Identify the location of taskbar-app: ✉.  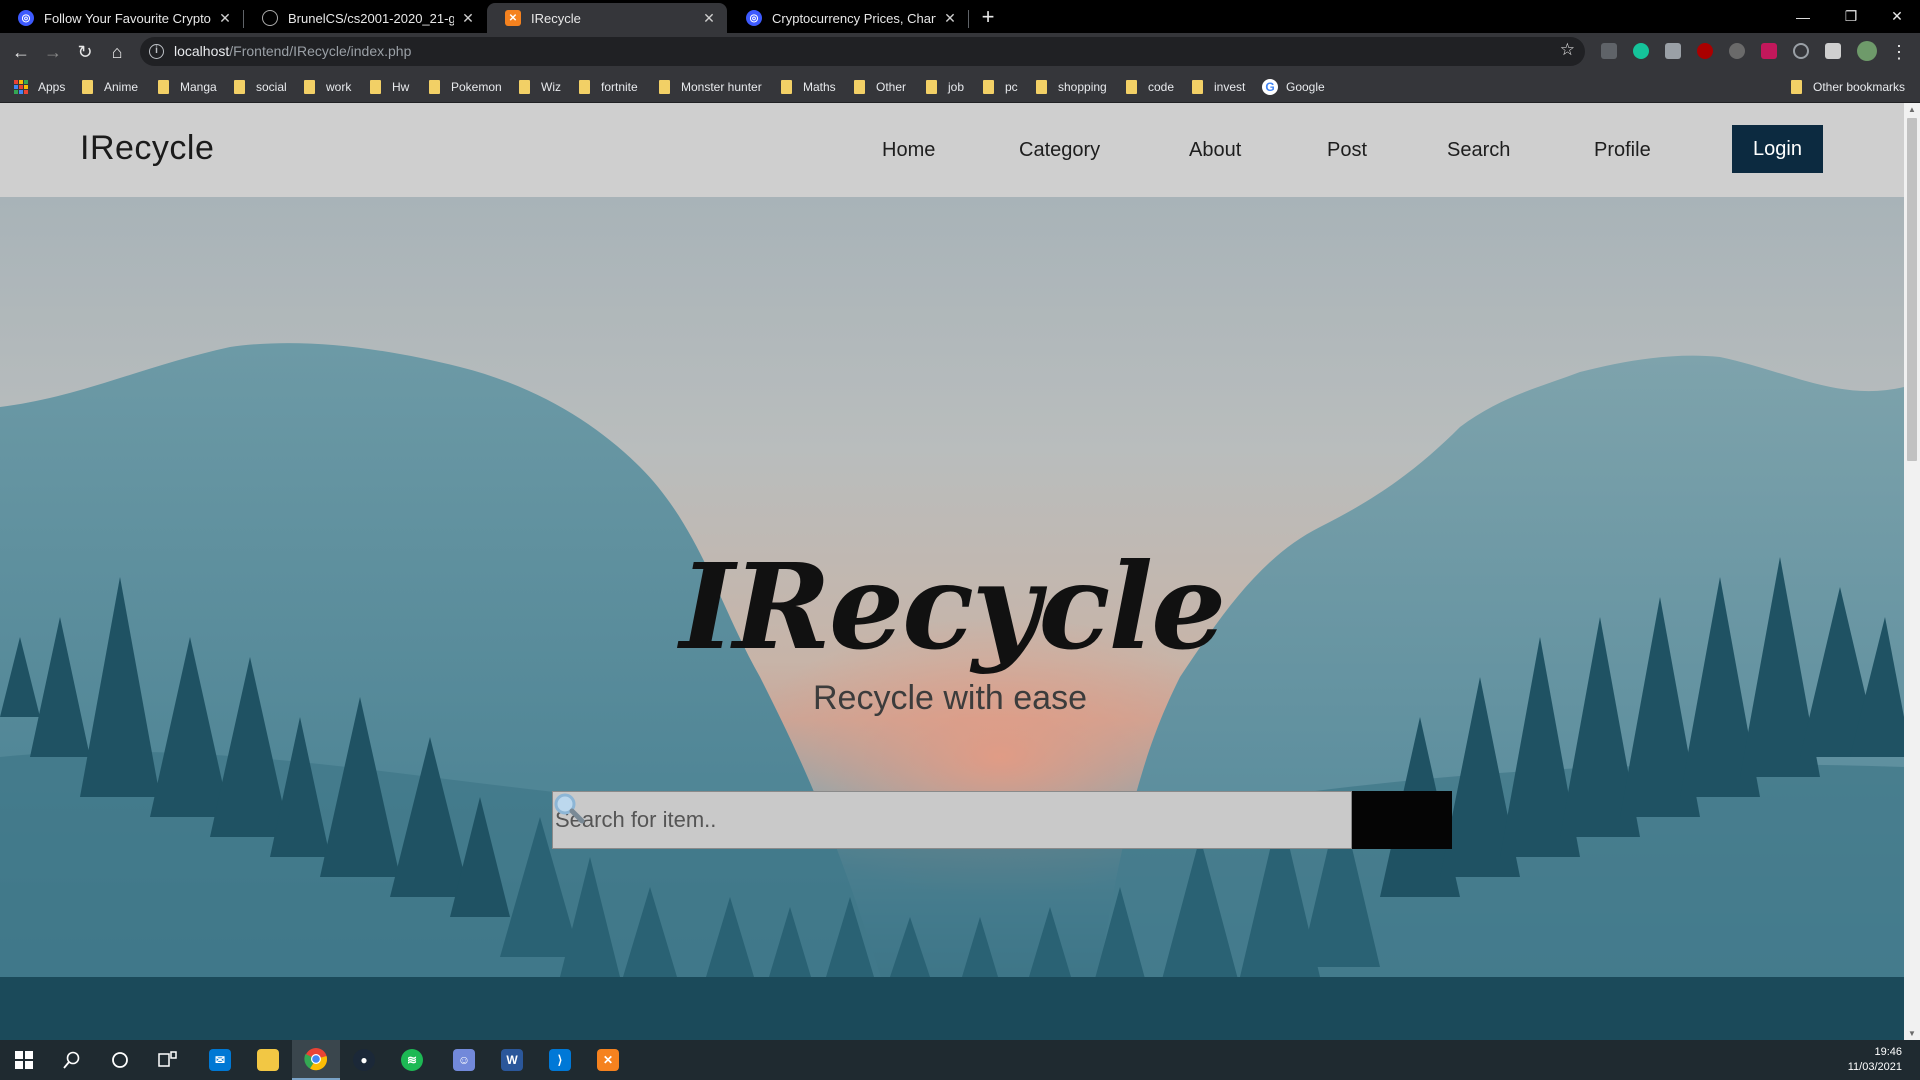
(220, 1060).